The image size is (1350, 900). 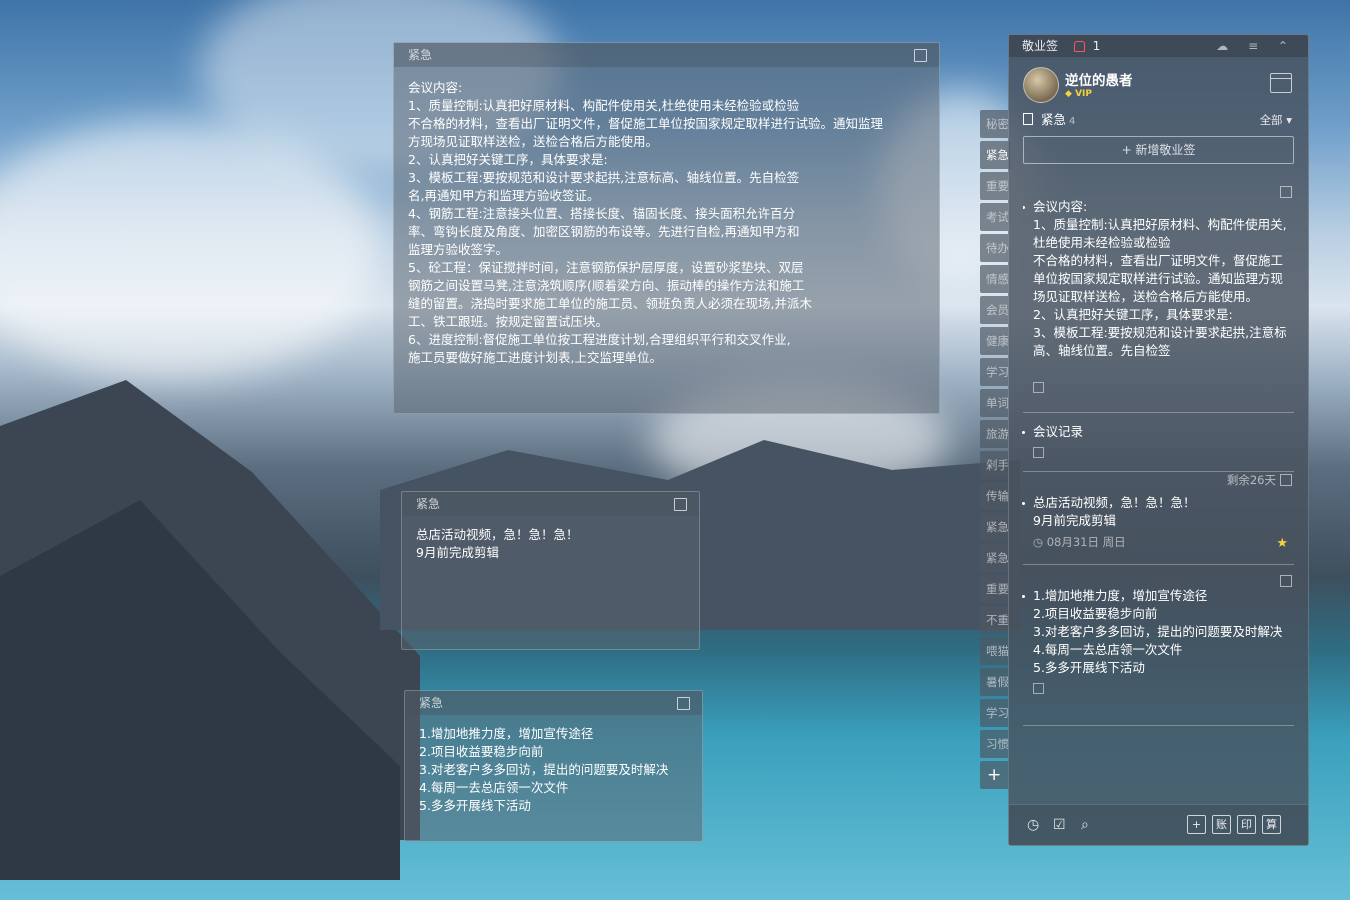 I want to click on remaining-days: 剩余26天, so click(x=1251, y=480).